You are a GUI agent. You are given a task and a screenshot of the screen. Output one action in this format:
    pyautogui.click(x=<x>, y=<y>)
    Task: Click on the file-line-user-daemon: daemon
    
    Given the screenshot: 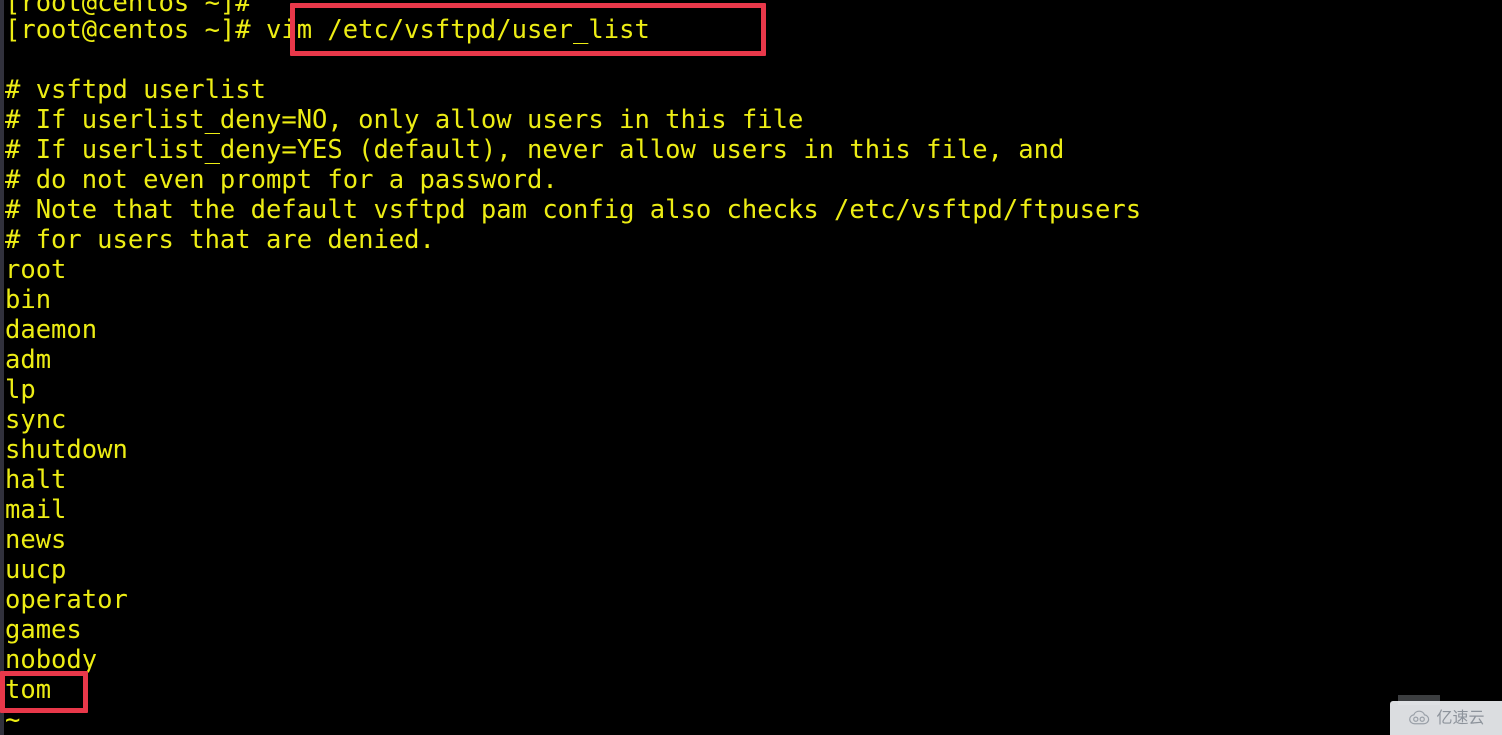 What is the action you would take?
    pyautogui.click(x=51, y=330)
    